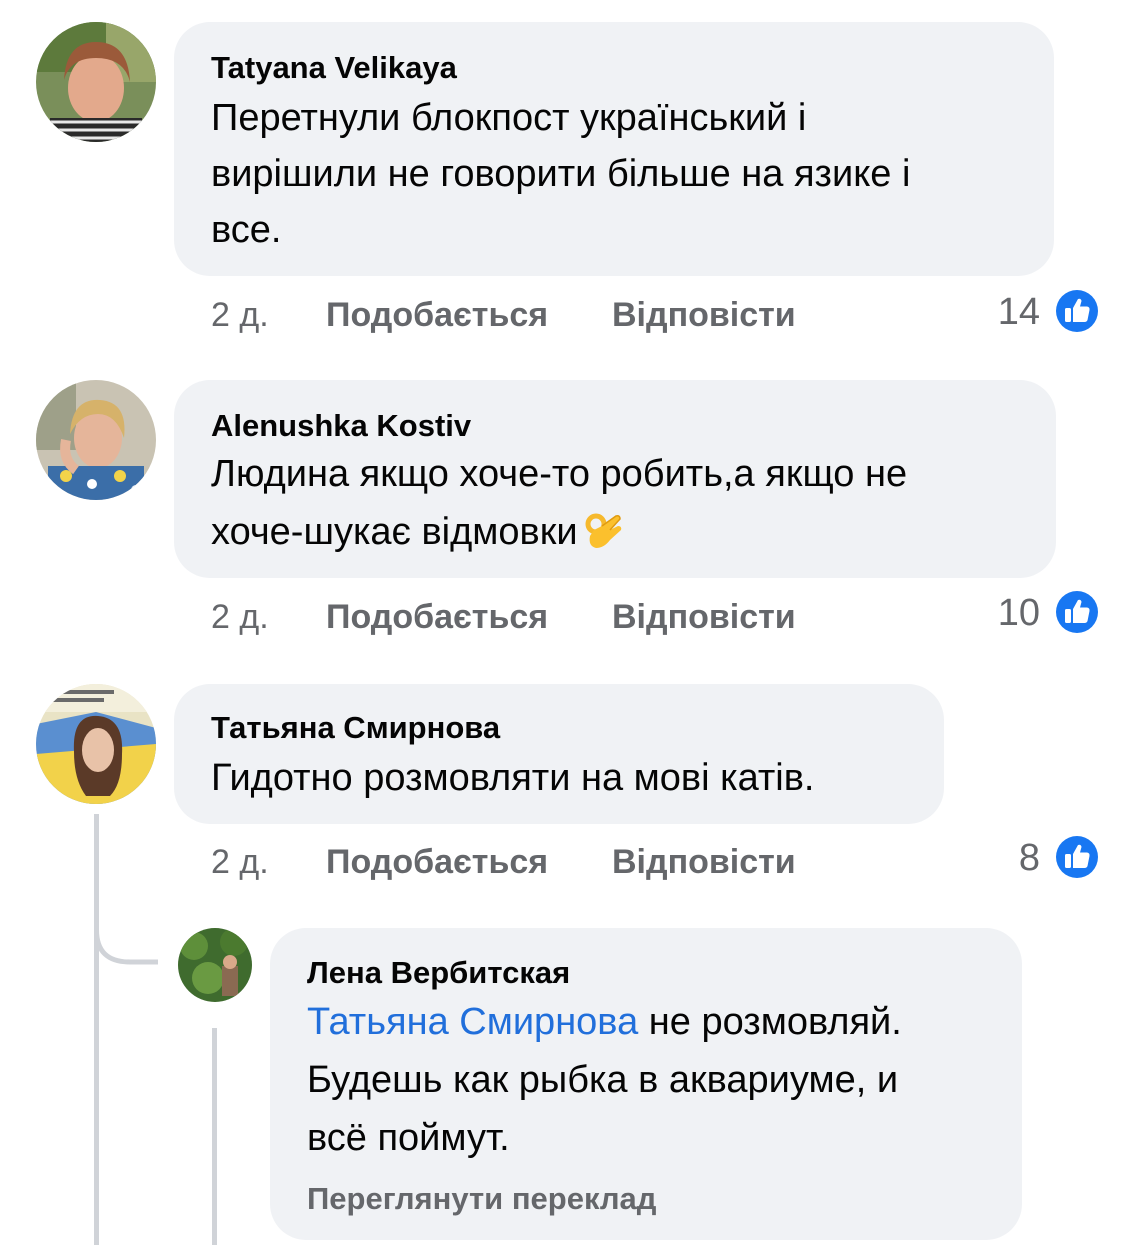 The width and height of the screenshot is (1125, 1245). What do you see at coordinates (770, 1022) in the screenshot?
I see `reply-text-fragment: не розмовляй.` at bounding box center [770, 1022].